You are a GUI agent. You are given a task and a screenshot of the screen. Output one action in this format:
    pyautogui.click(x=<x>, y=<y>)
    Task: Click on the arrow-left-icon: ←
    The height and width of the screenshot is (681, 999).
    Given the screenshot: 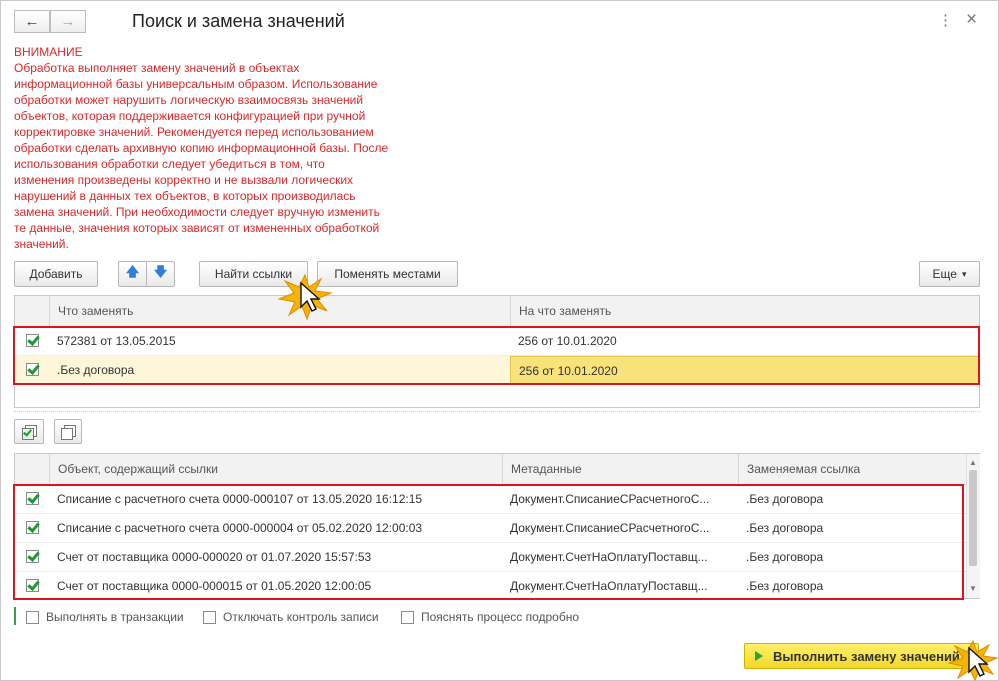 What is the action you would take?
    pyautogui.click(x=32, y=21)
    